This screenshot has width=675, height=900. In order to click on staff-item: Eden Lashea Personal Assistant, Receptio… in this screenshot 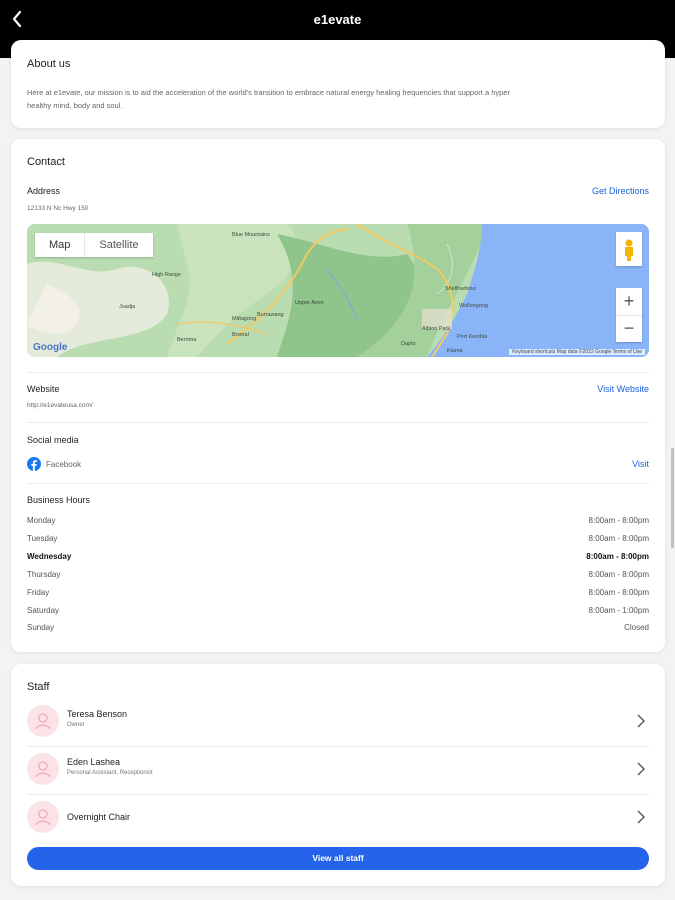, I will do `click(338, 770)`.